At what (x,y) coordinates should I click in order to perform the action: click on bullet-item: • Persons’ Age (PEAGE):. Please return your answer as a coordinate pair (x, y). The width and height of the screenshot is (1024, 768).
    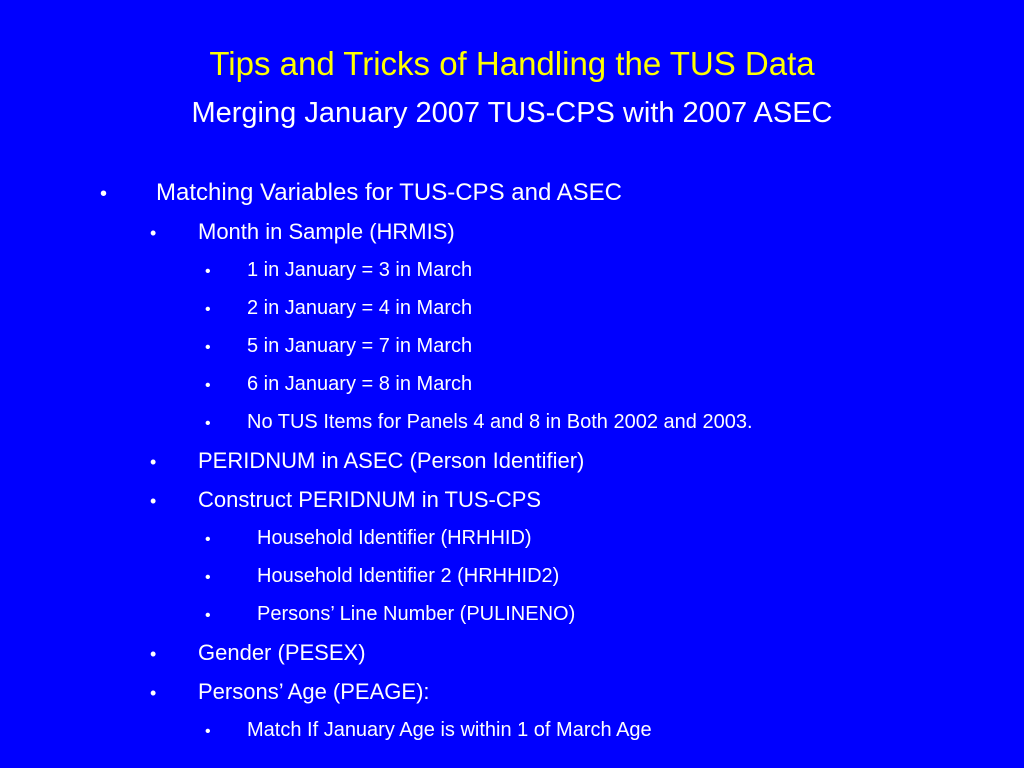
    Looking at the image, I should click on (512, 692).